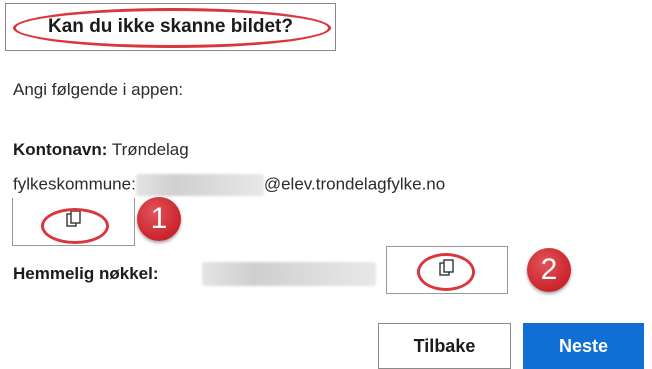 This screenshot has width=652, height=369. I want to click on marker-2: 2, so click(549, 270).